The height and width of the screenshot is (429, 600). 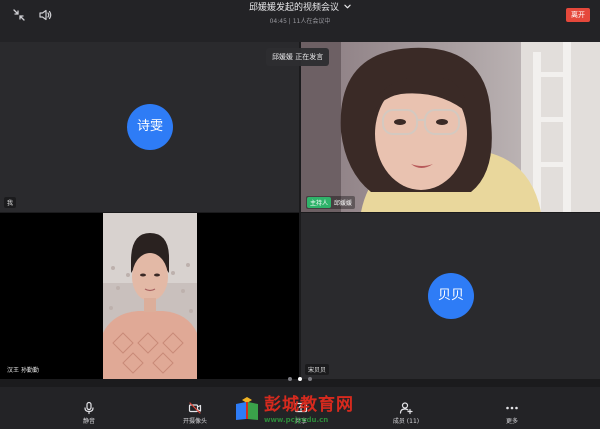 I want to click on mute-button: 静音, so click(x=89, y=413).